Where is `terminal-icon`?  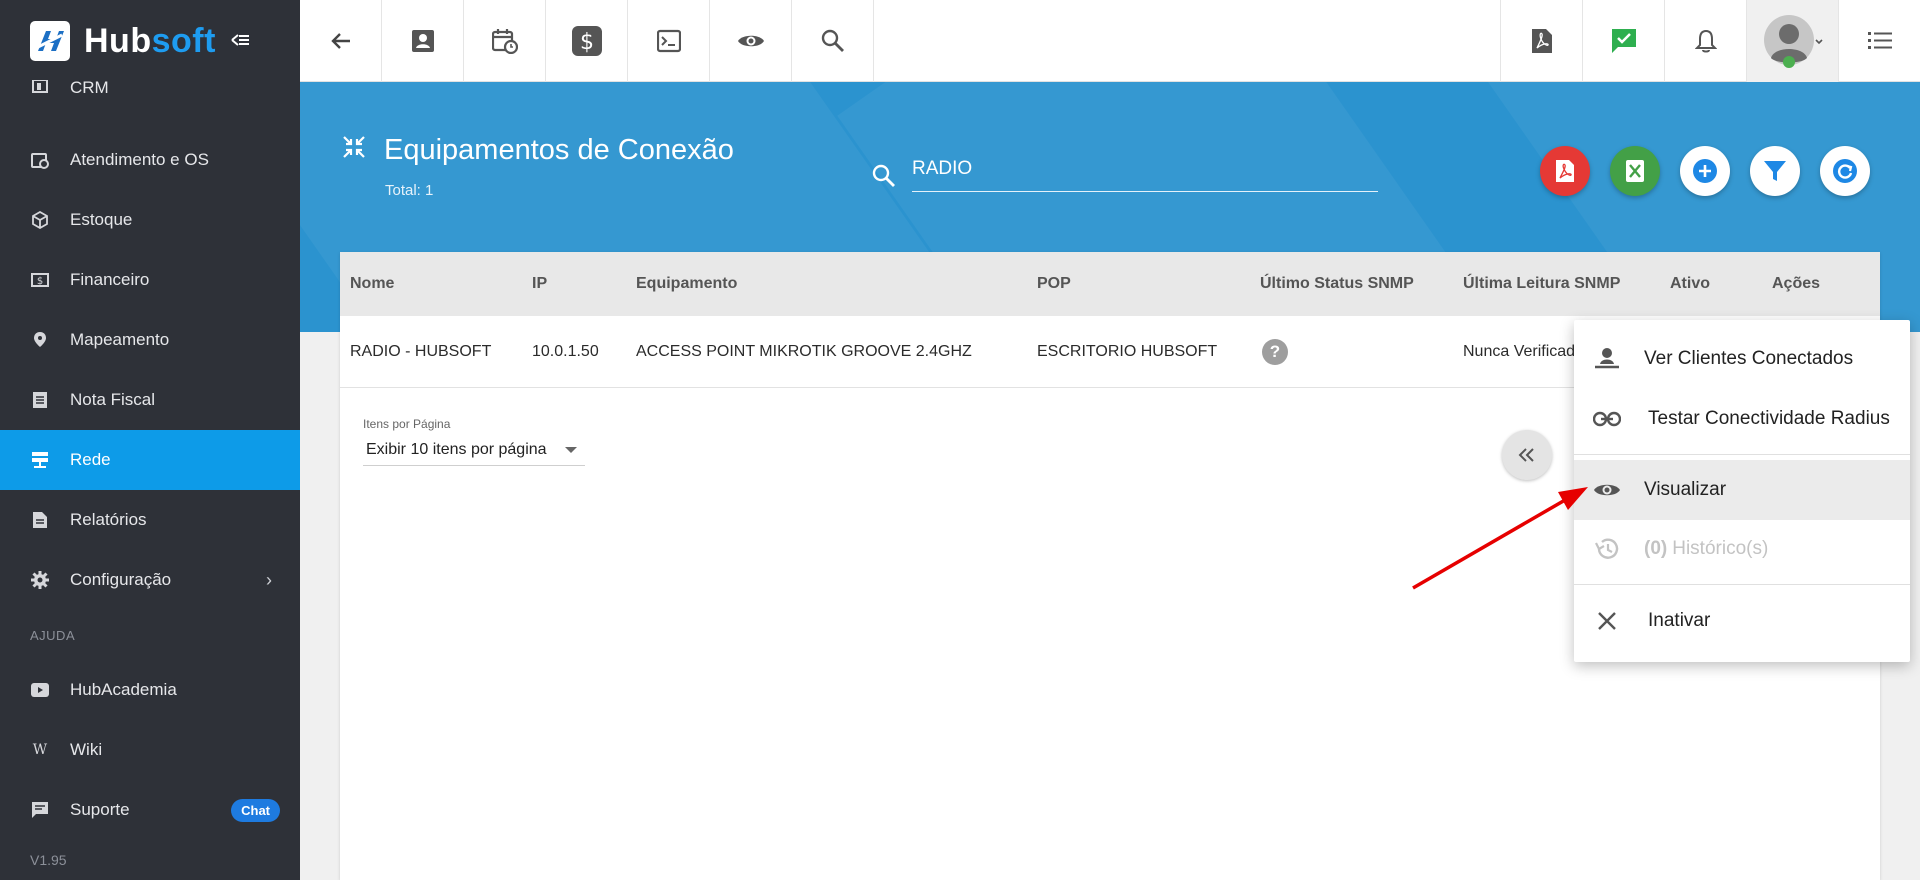 terminal-icon is located at coordinates (668, 41).